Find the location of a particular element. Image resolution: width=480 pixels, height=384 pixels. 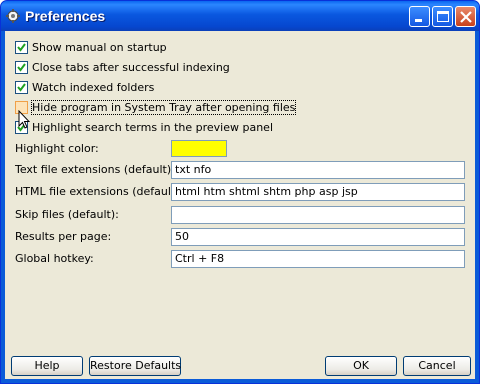

results-per-page-label: Results per page: is located at coordinates (63, 236).